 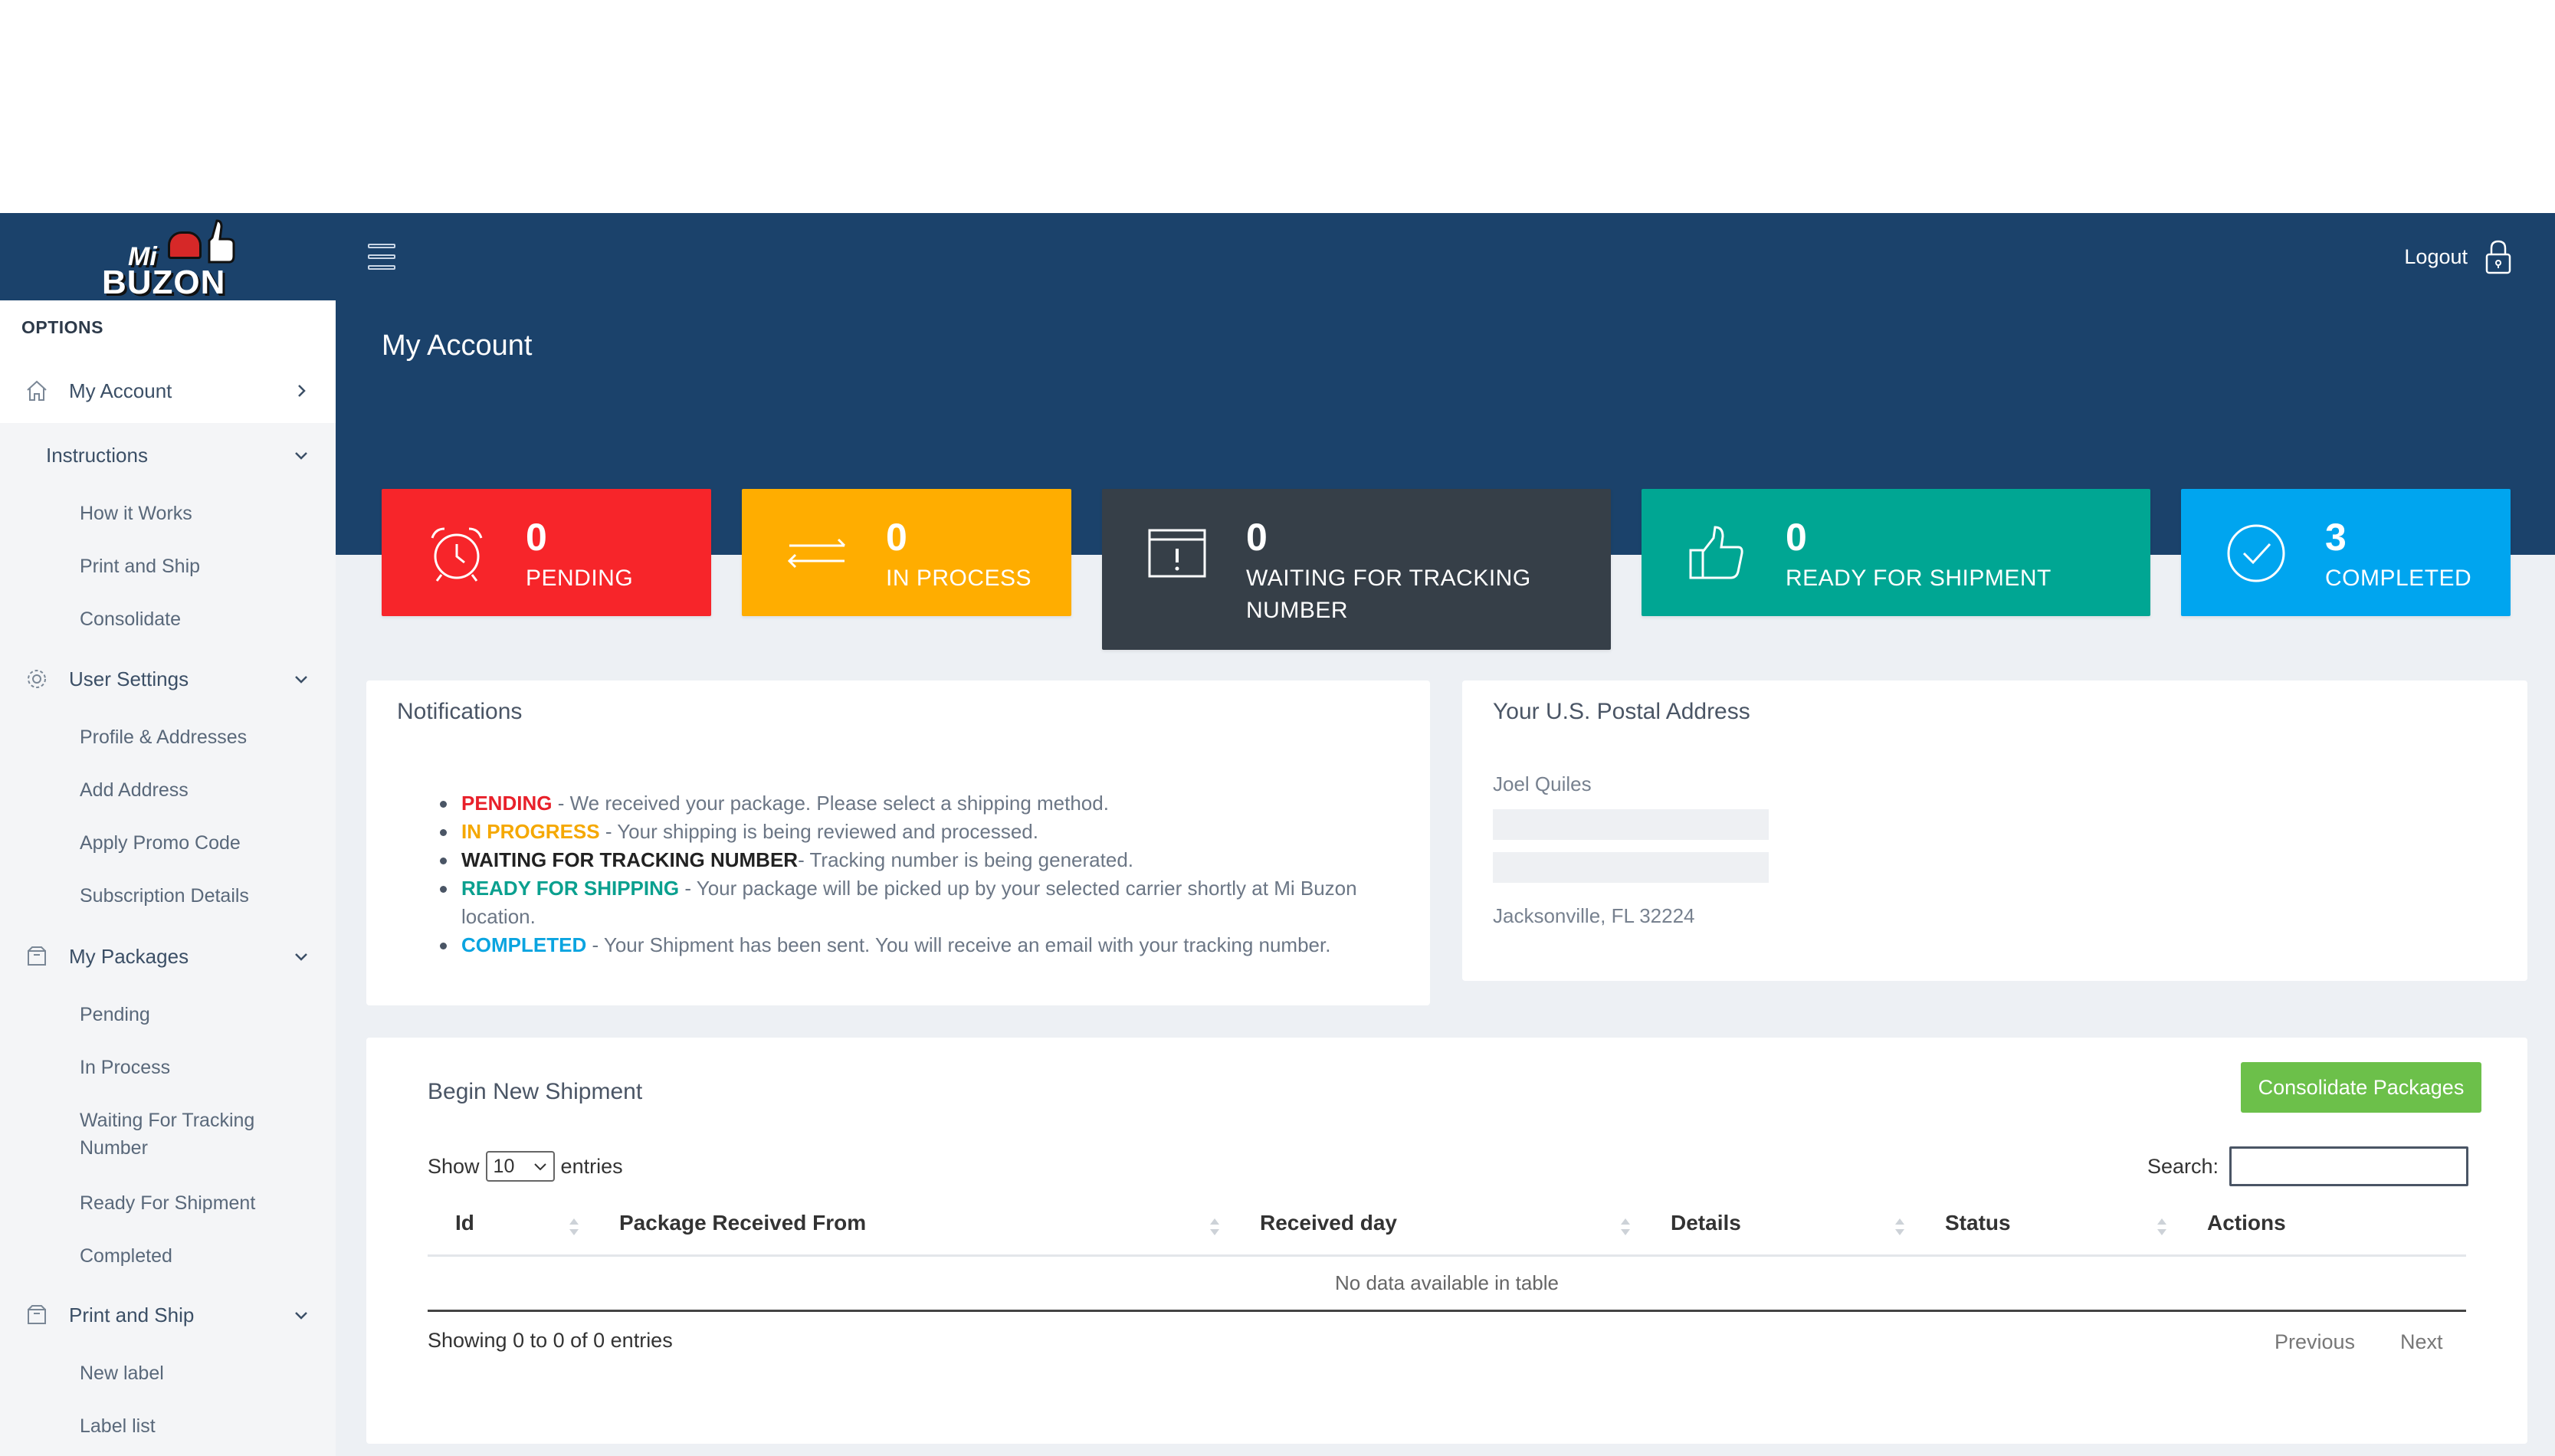 What do you see at coordinates (966, 860) in the screenshot?
I see `notif-text: - Tracking number is being generated.` at bounding box center [966, 860].